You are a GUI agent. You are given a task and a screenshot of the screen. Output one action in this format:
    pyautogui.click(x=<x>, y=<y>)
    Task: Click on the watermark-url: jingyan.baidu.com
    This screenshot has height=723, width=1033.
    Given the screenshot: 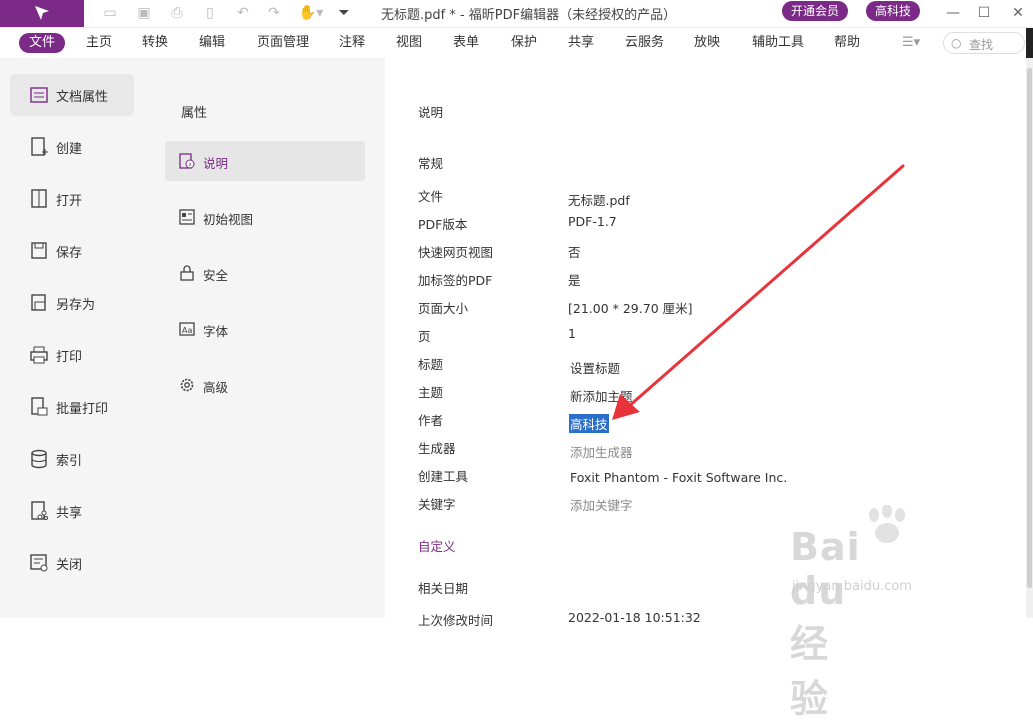 What is the action you would take?
    pyautogui.click(x=852, y=586)
    